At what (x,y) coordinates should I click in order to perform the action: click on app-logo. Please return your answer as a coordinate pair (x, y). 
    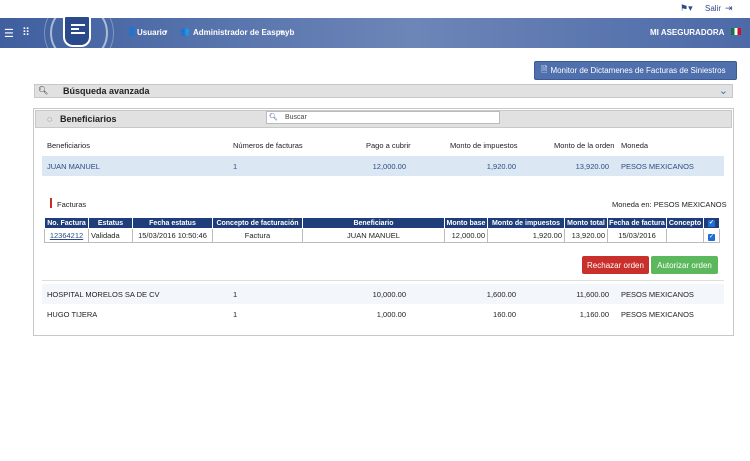
    Looking at the image, I should click on (77, 31).